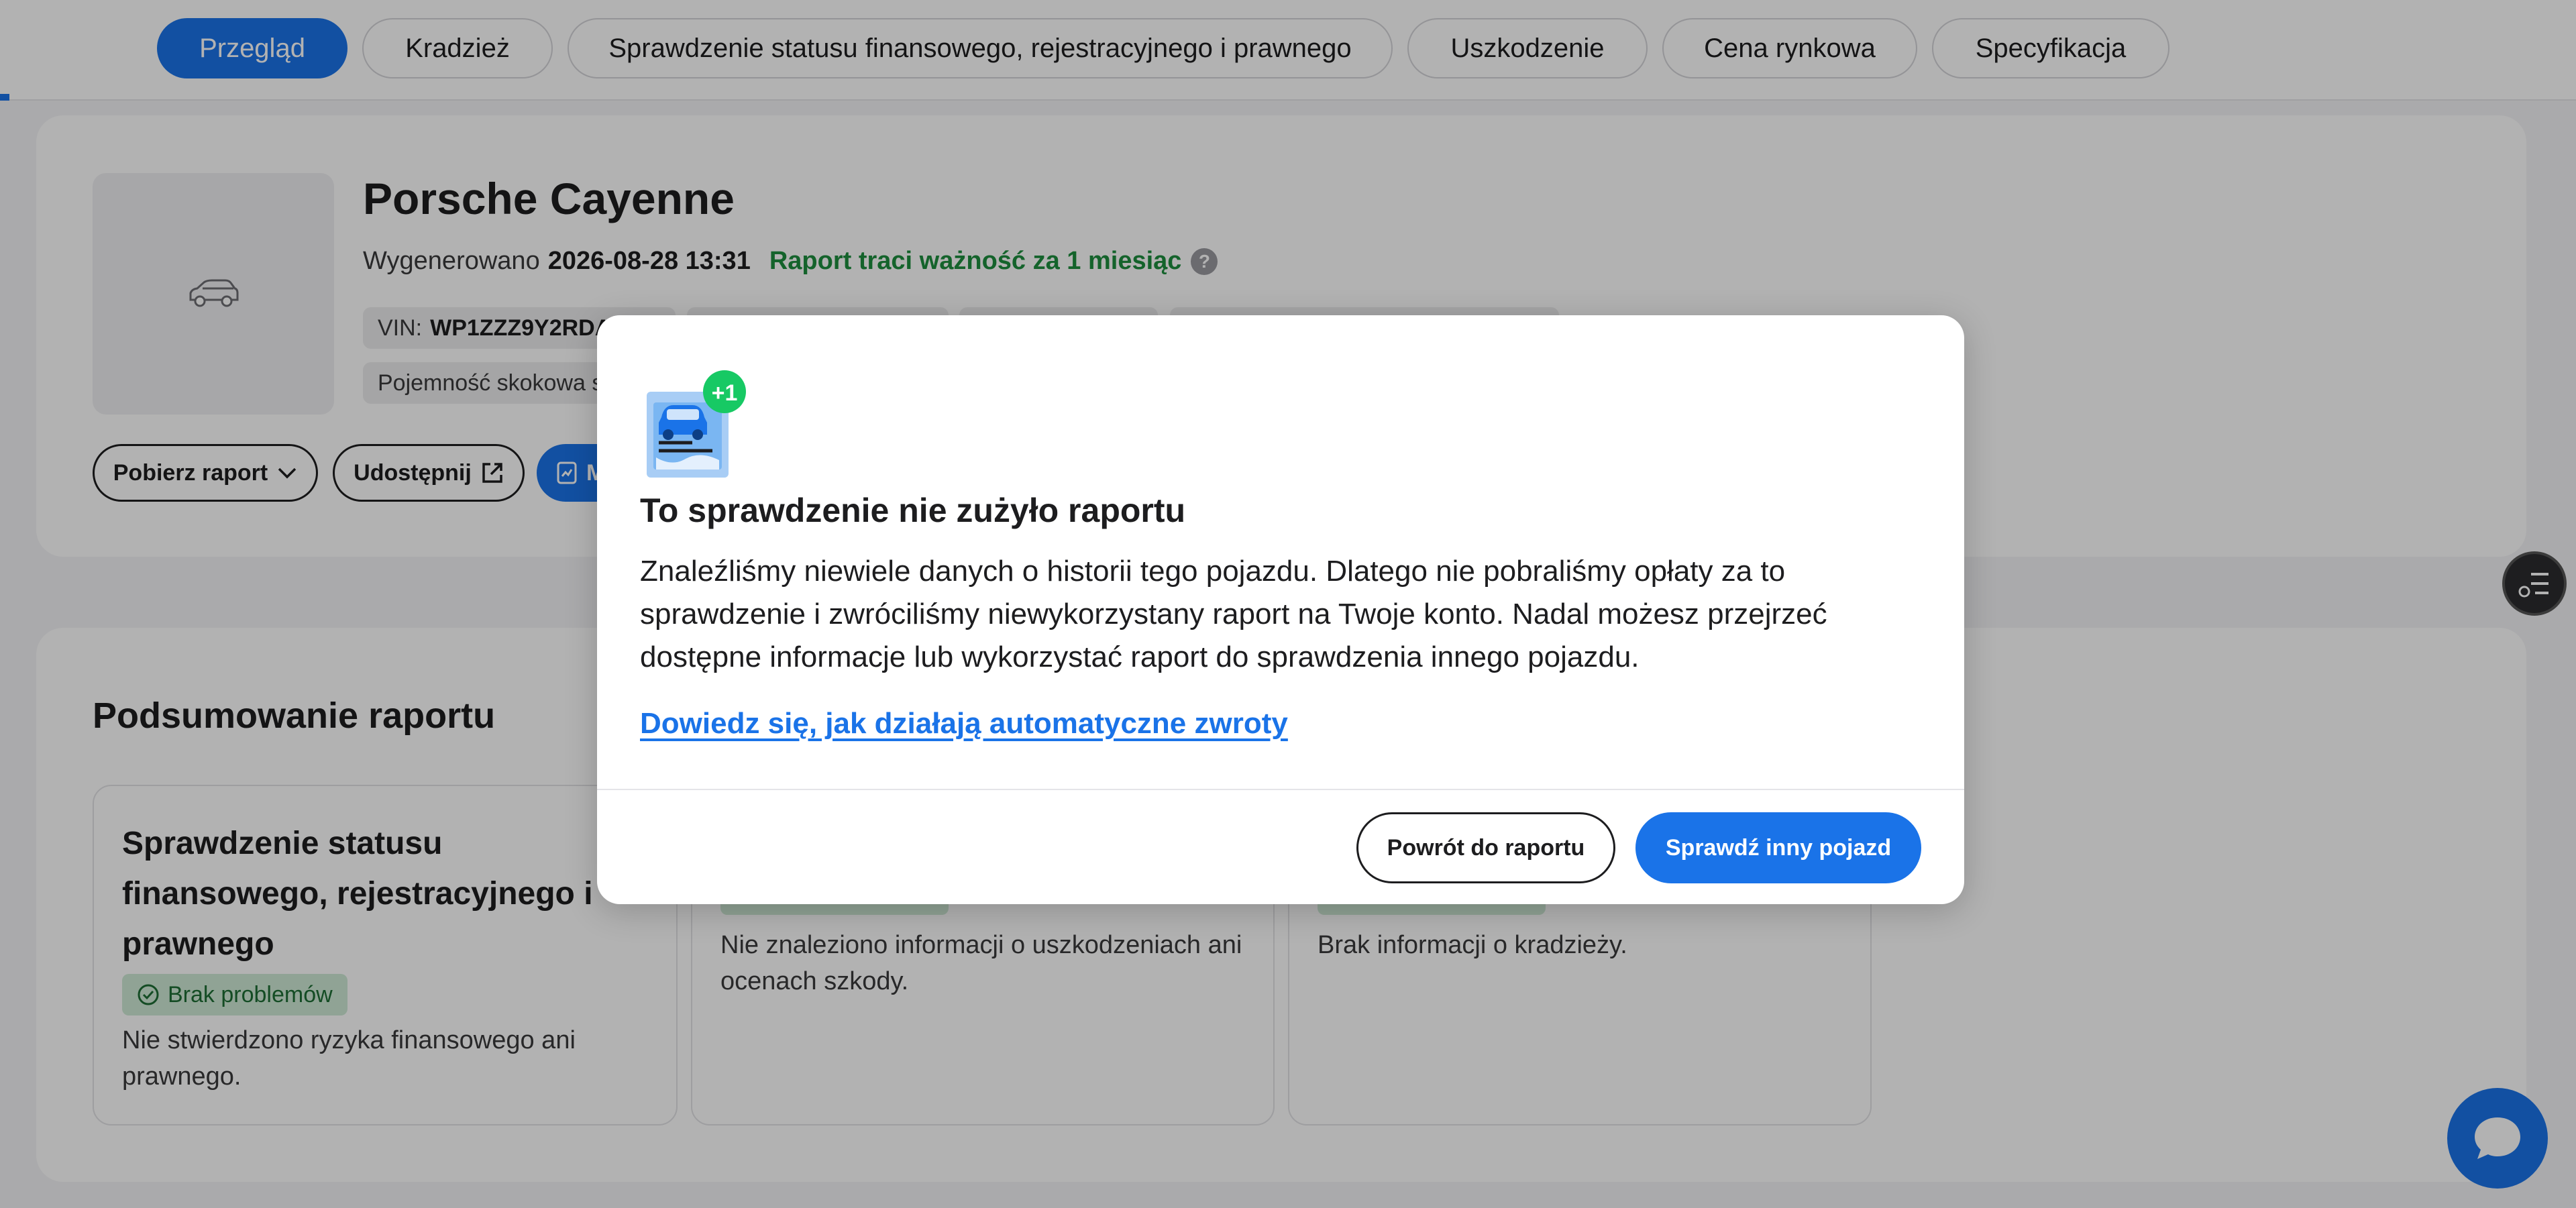 The width and height of the screenshot is (2576, 1208). Describe the element at coordinates (1778, 847) in the screenshot. I see `check-other-vehicle-button: Sprawdź inny pojazd` at that location.